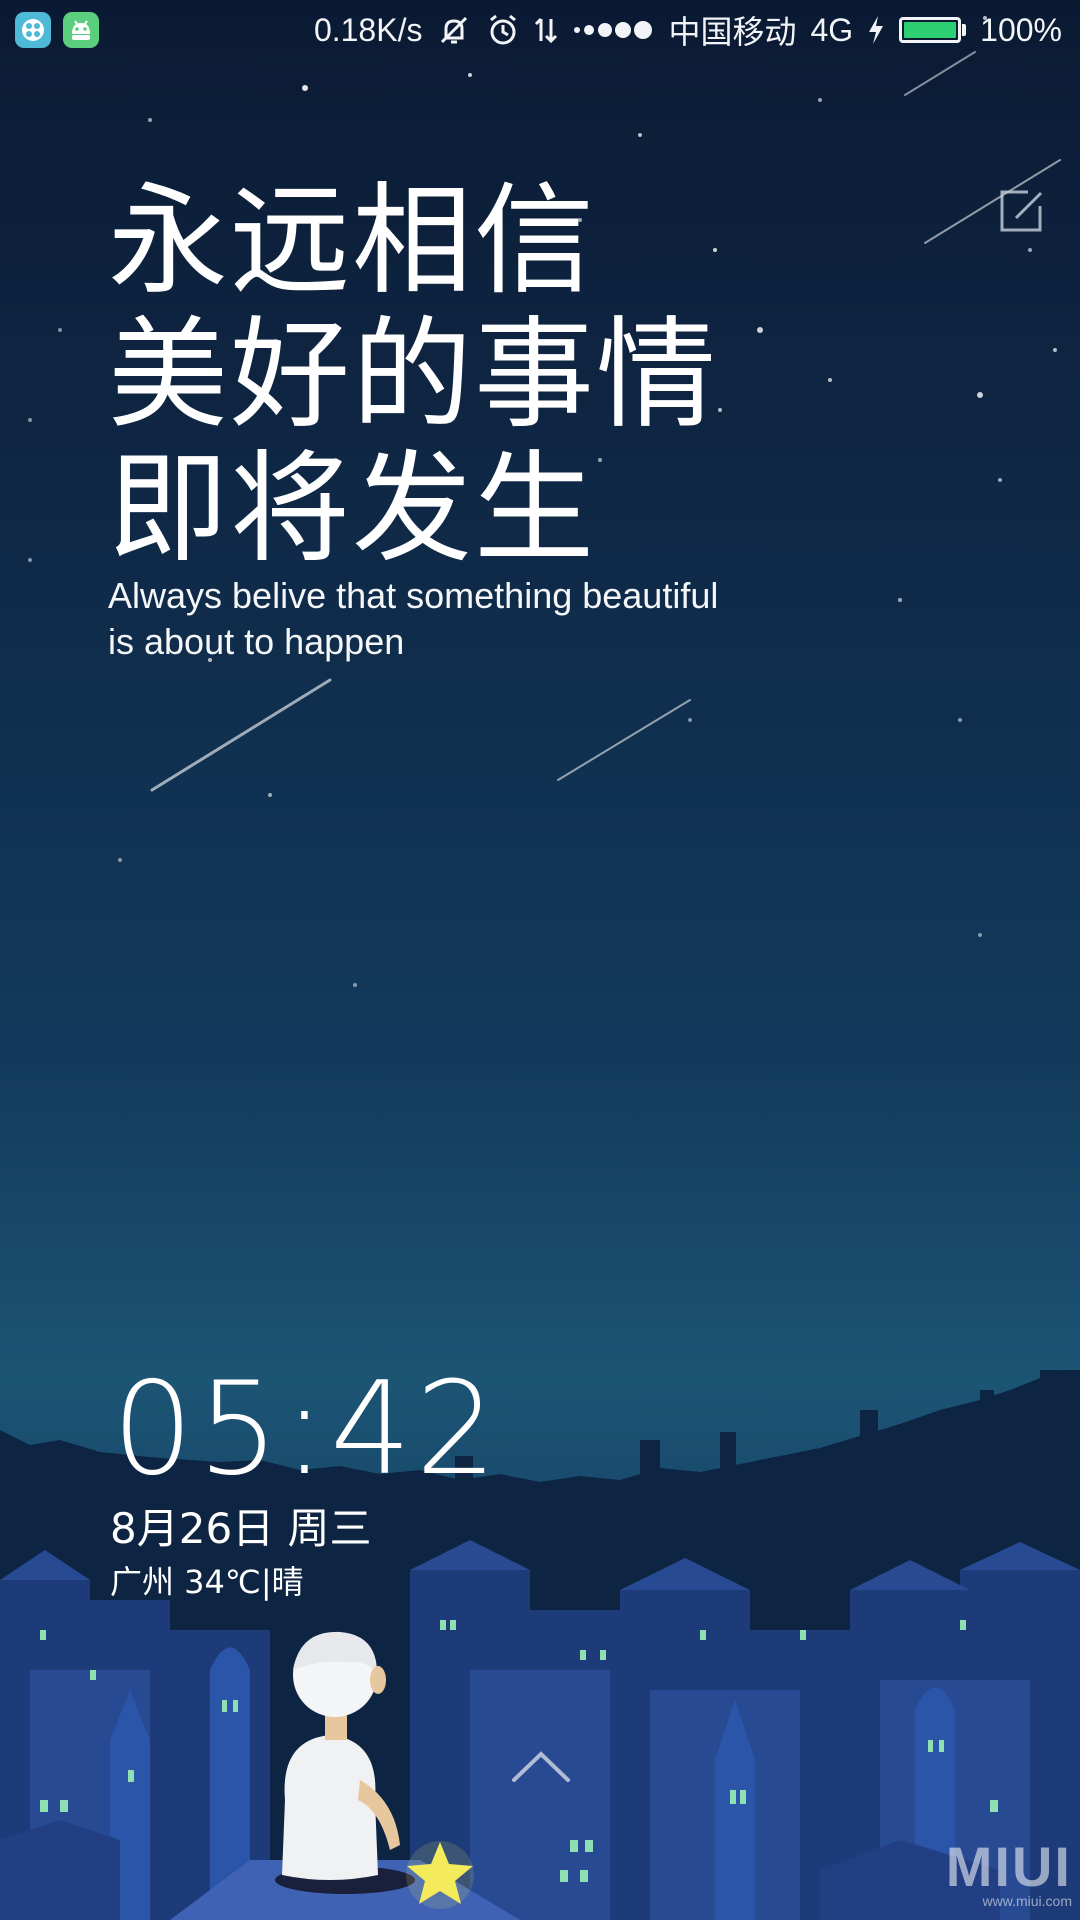 This screenshot has width=1080, height=1920. I want to click on battery-percent: 100%, so click(1021, 29).